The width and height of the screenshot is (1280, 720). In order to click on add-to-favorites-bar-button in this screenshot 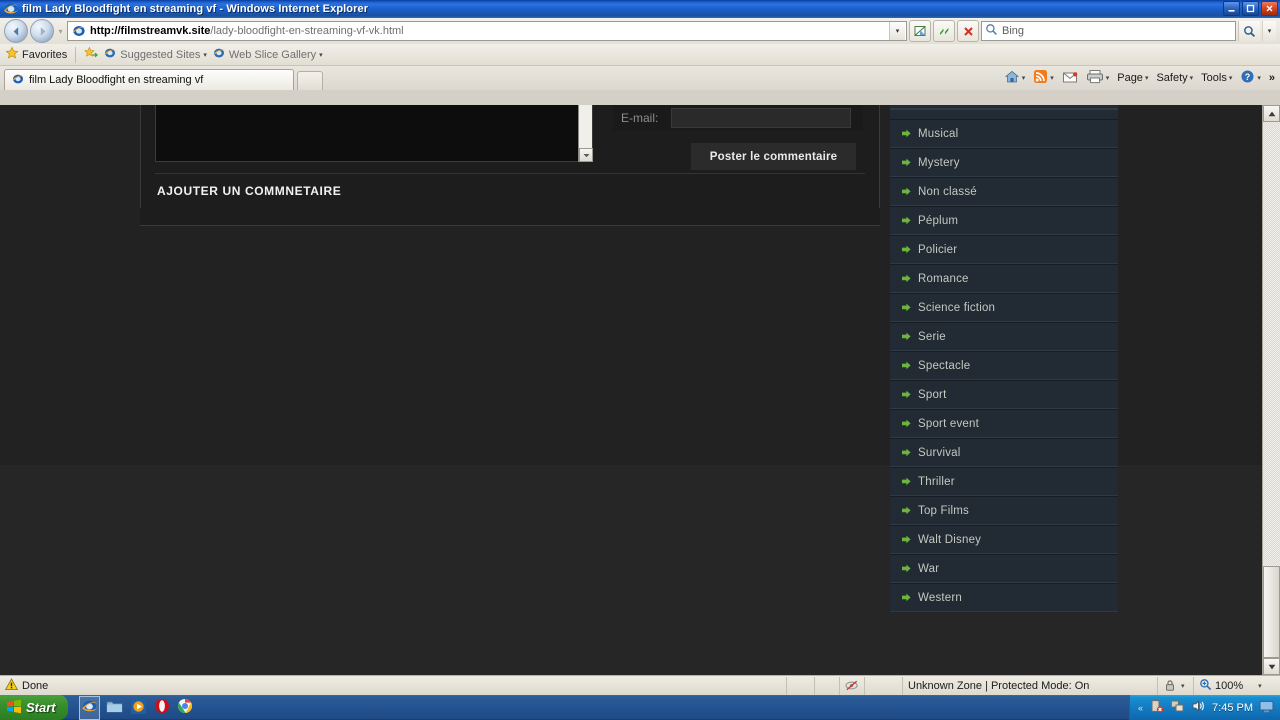, I will do `click(91, 54)`.